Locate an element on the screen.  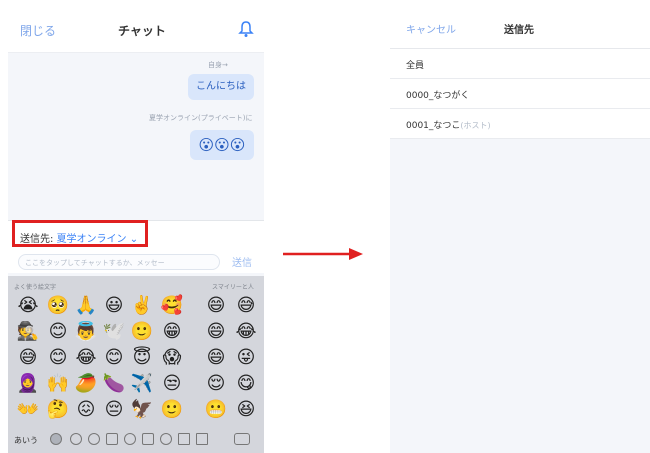
car-icon is located at coordinates (148, 439).